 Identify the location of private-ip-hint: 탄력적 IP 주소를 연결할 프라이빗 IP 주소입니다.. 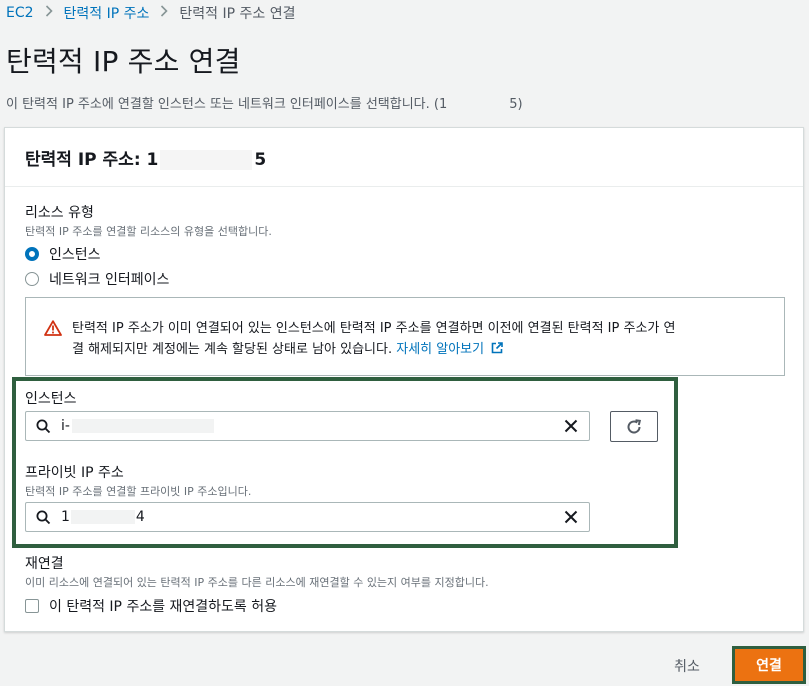
(138, 491).